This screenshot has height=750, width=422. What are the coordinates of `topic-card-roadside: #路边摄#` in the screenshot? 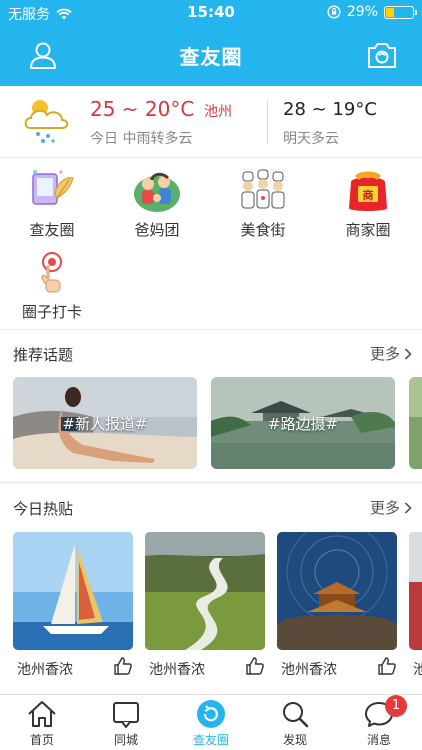 It's located at (303, 423).